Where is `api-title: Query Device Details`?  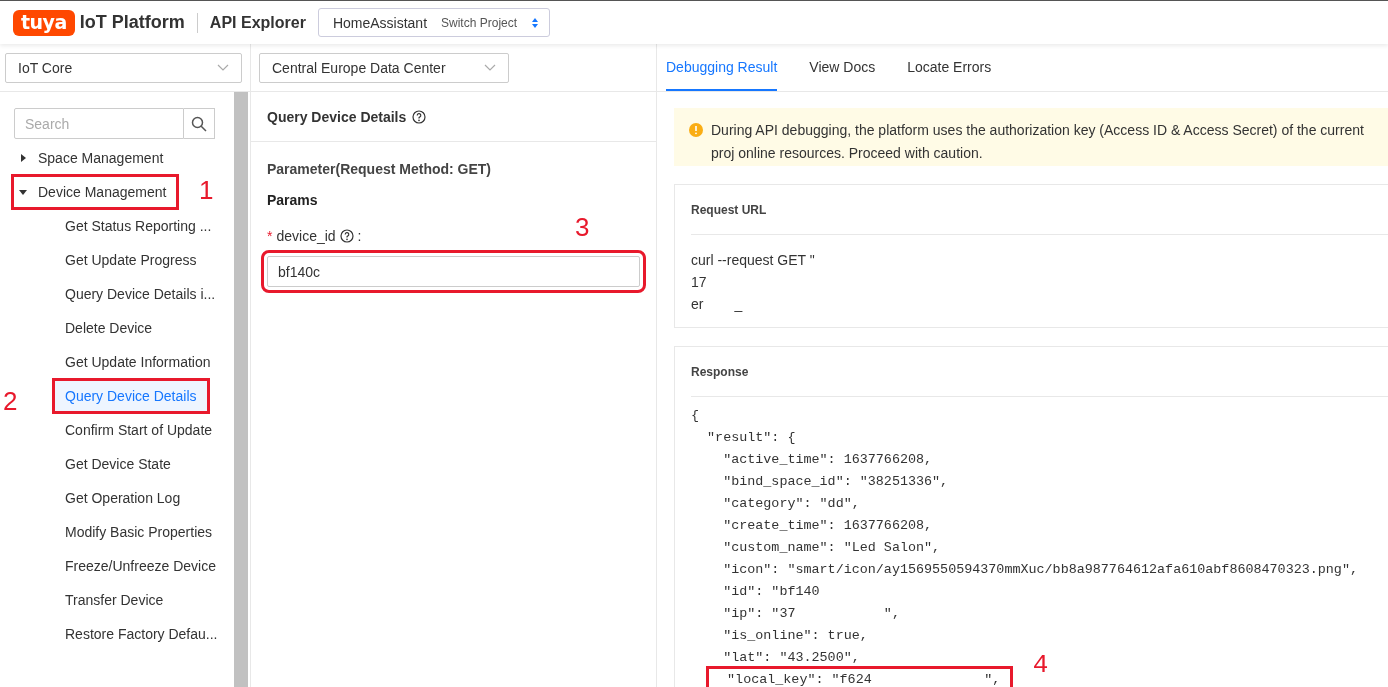
api-title: Query Device Details is located at coordinates (337, 116).